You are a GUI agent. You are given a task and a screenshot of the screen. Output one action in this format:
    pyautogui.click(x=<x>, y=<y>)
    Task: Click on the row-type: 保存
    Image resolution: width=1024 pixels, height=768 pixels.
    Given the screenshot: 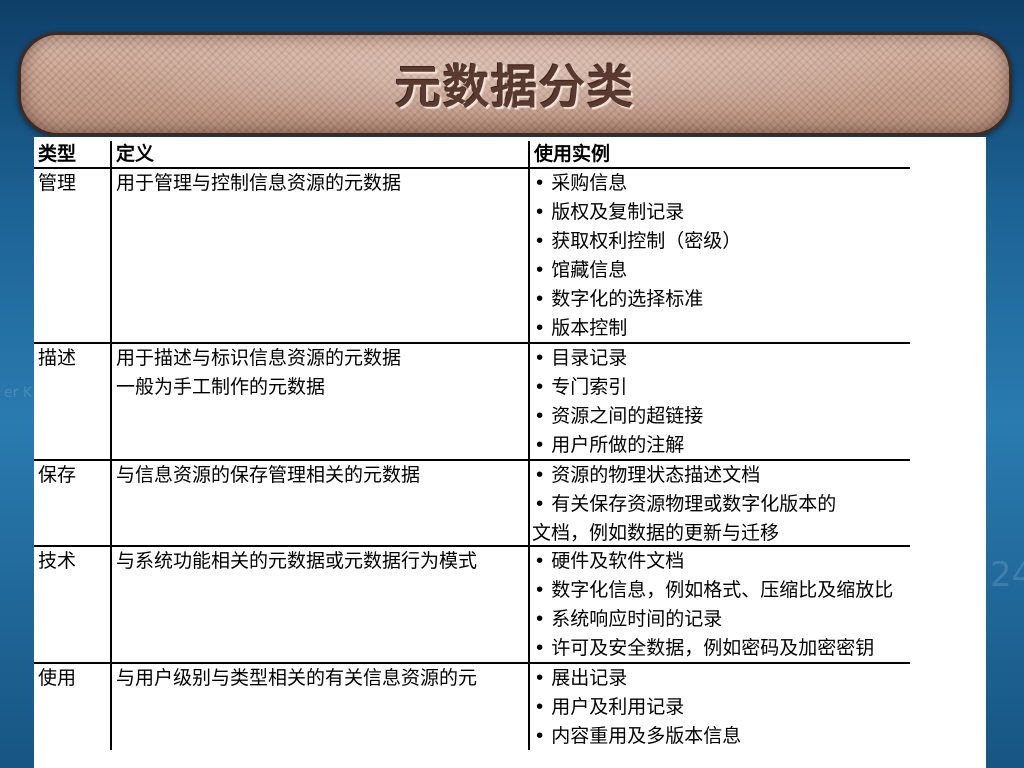 What is the action you would take?
    pyautogui.click(x=57, y=475)
    